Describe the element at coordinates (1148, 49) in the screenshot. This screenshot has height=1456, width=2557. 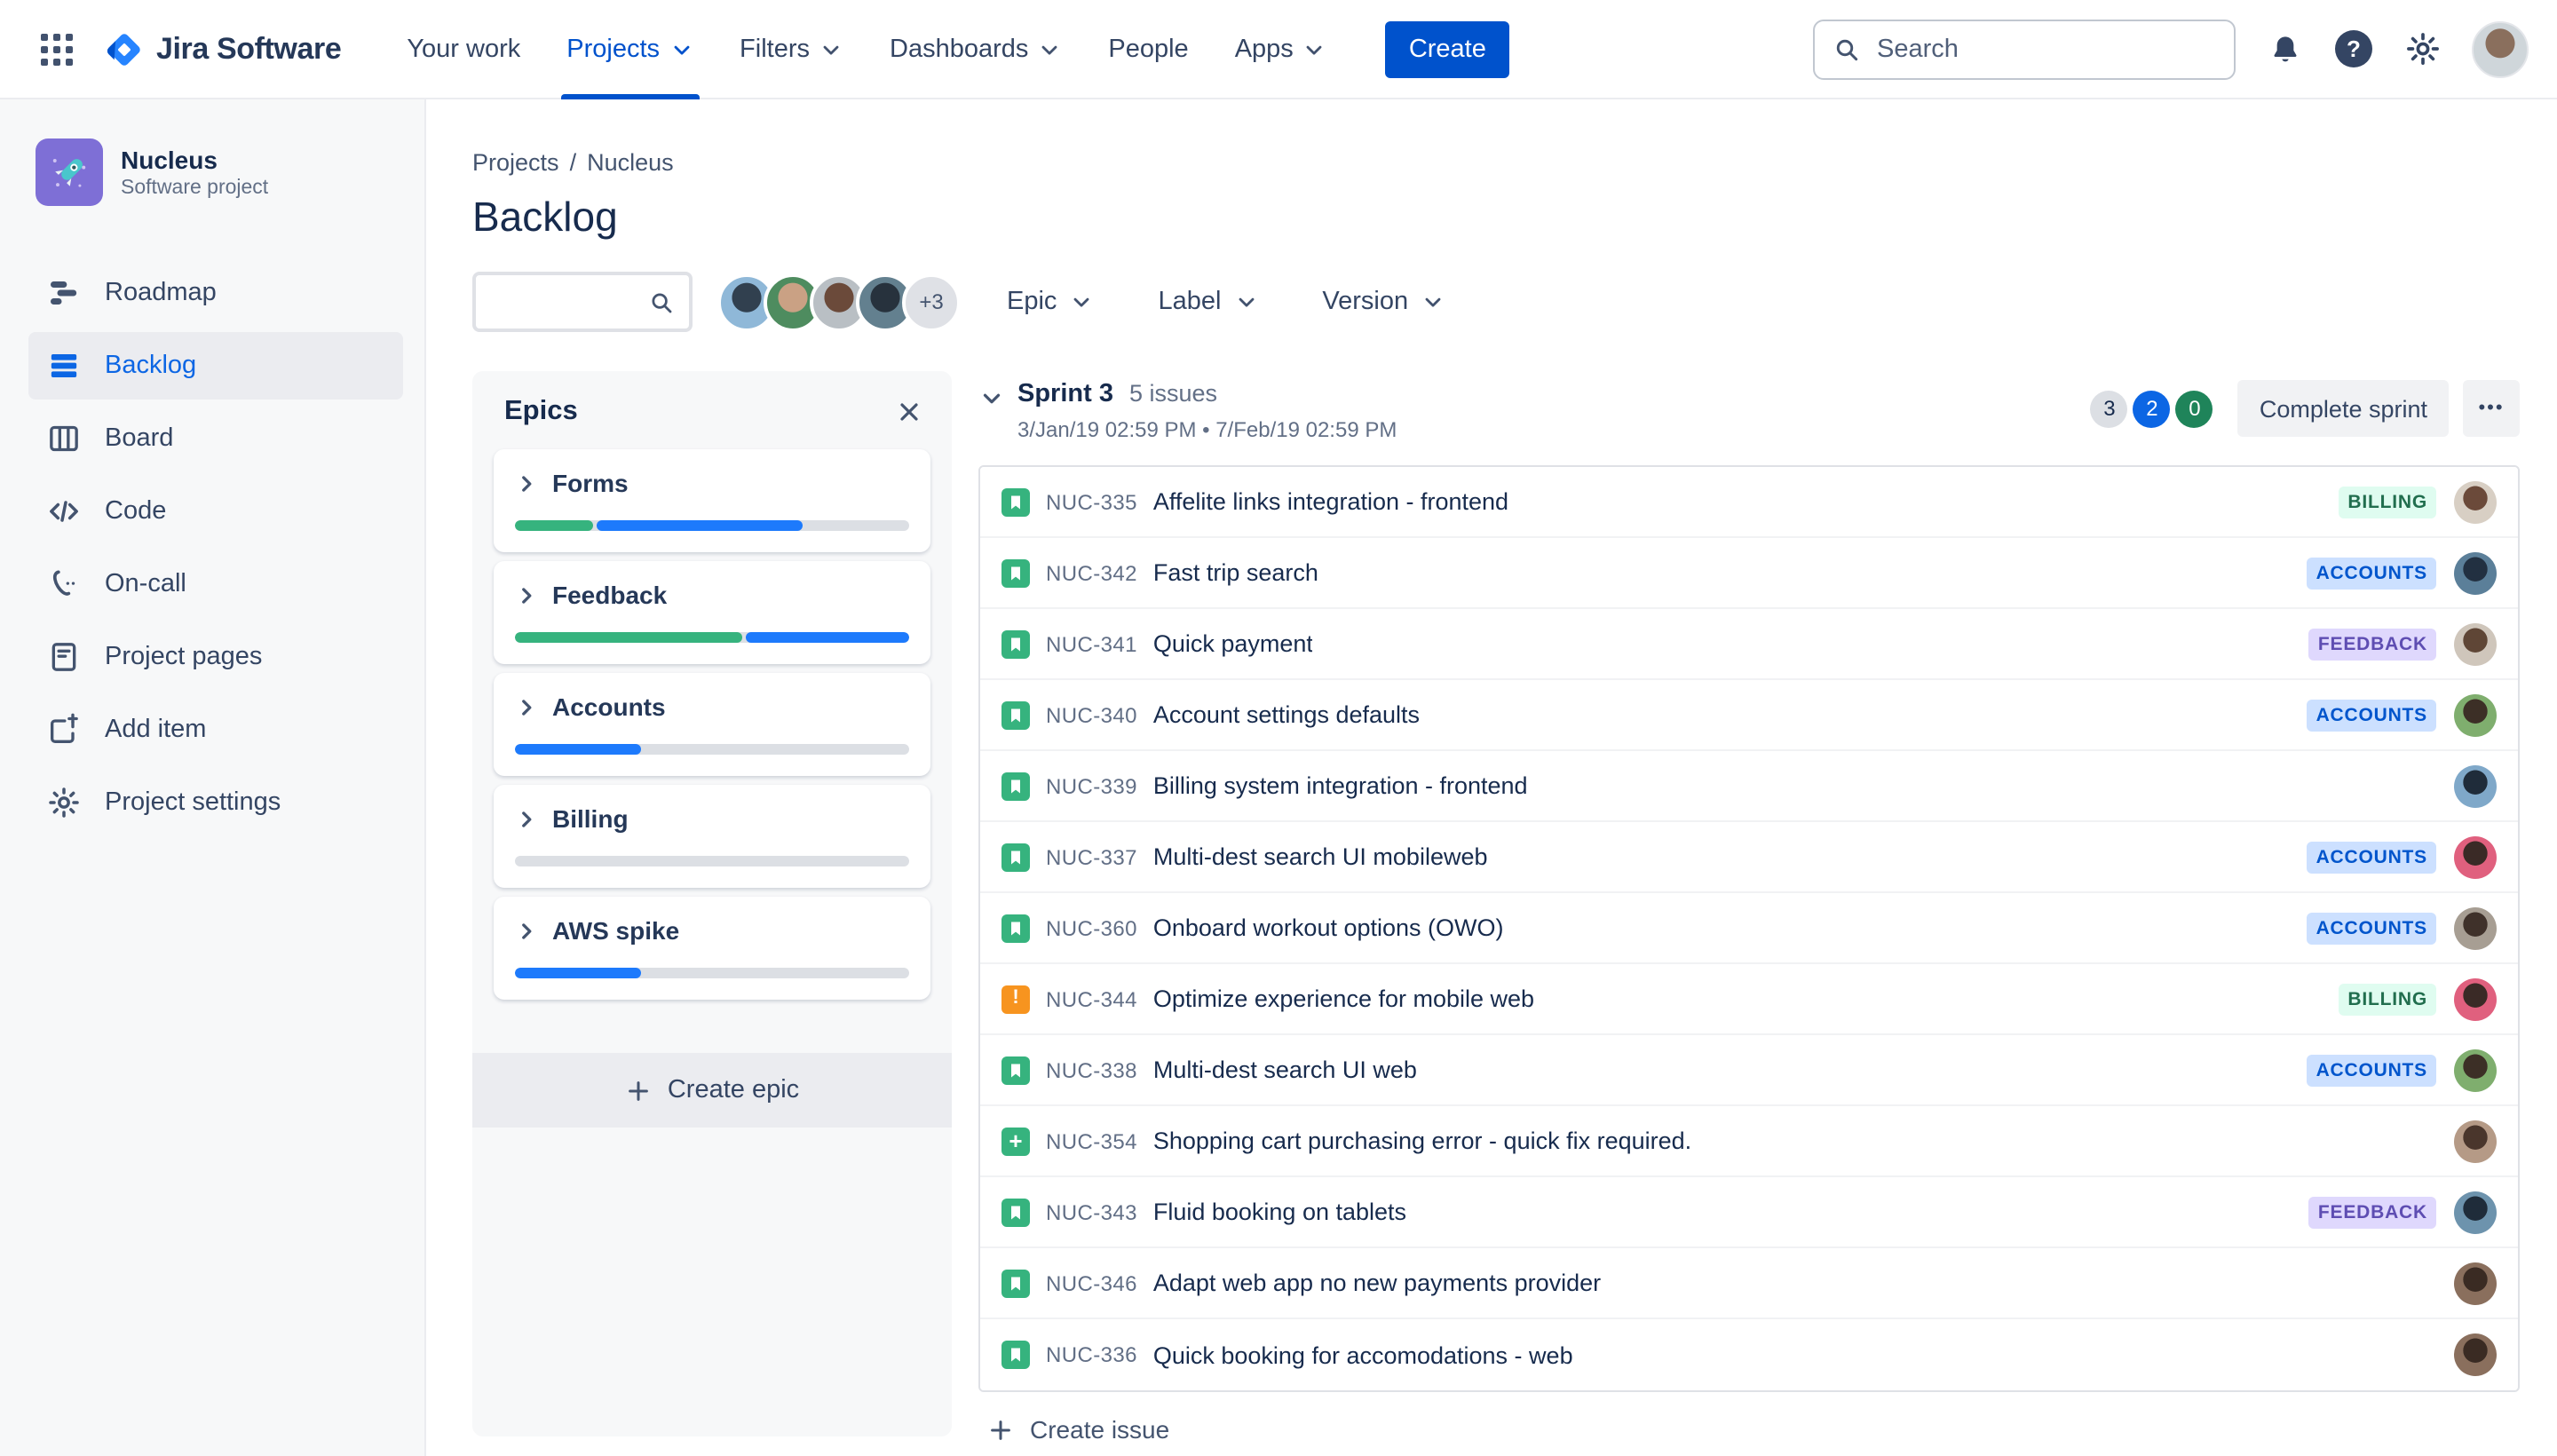
I see `nav-item-people: People` at that location.